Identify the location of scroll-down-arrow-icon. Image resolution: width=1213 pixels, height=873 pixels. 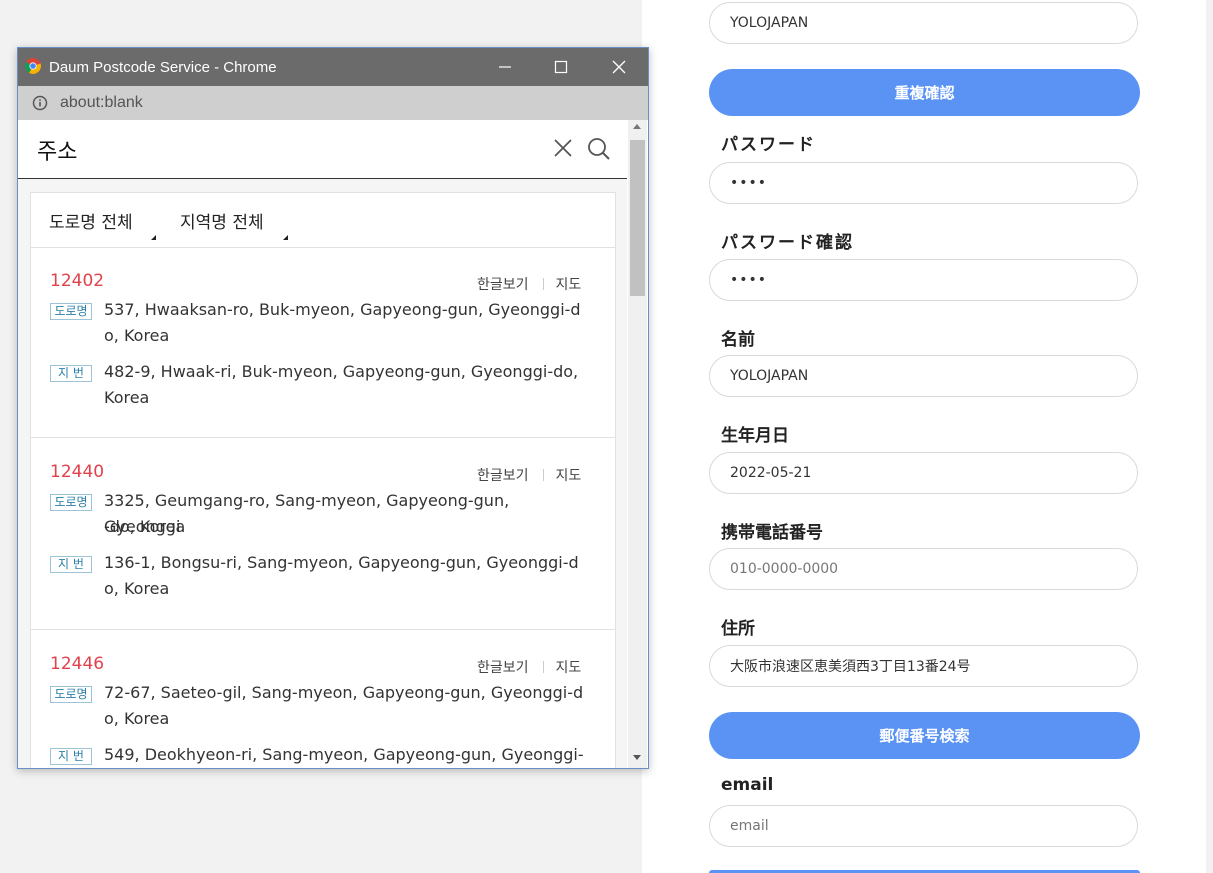
(637, 757).